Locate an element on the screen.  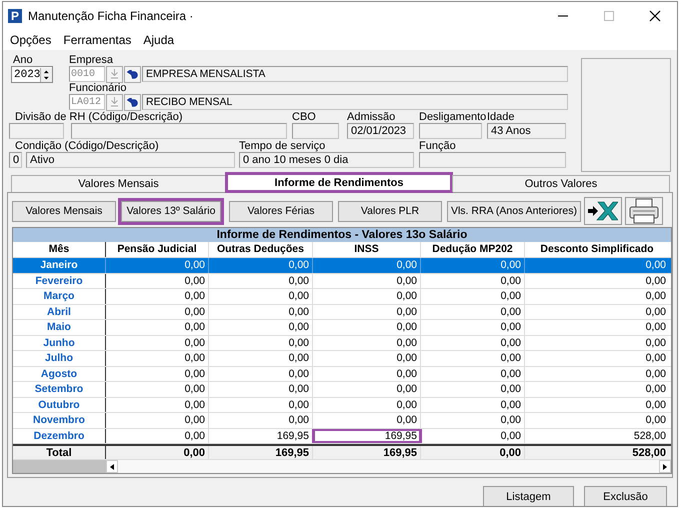
close-icon is located at coordinates (655, 16).